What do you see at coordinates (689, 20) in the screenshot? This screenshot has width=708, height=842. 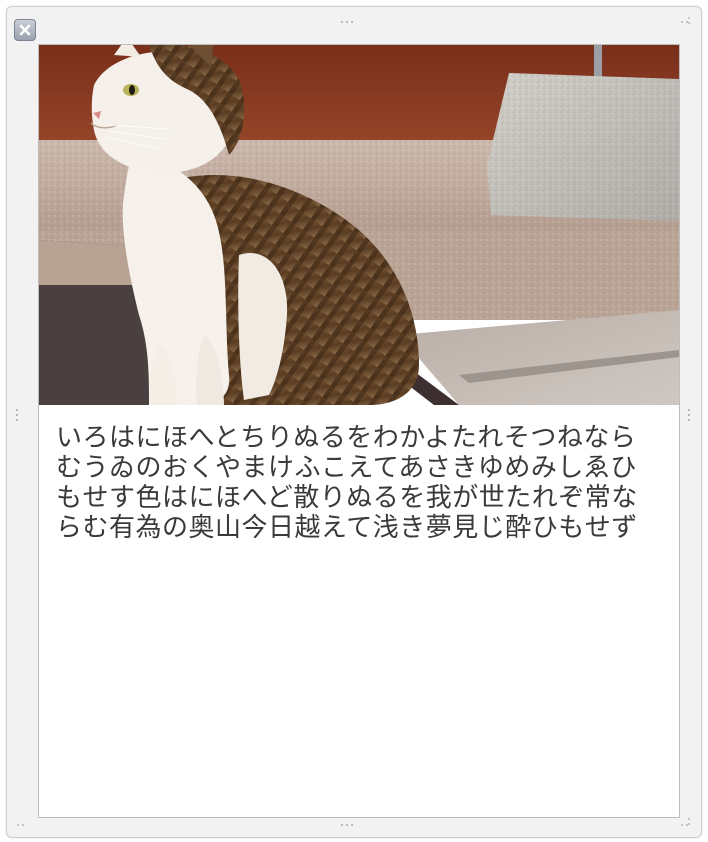 I see `resize-grip-top-right-side` at bounding box center [689, 20].